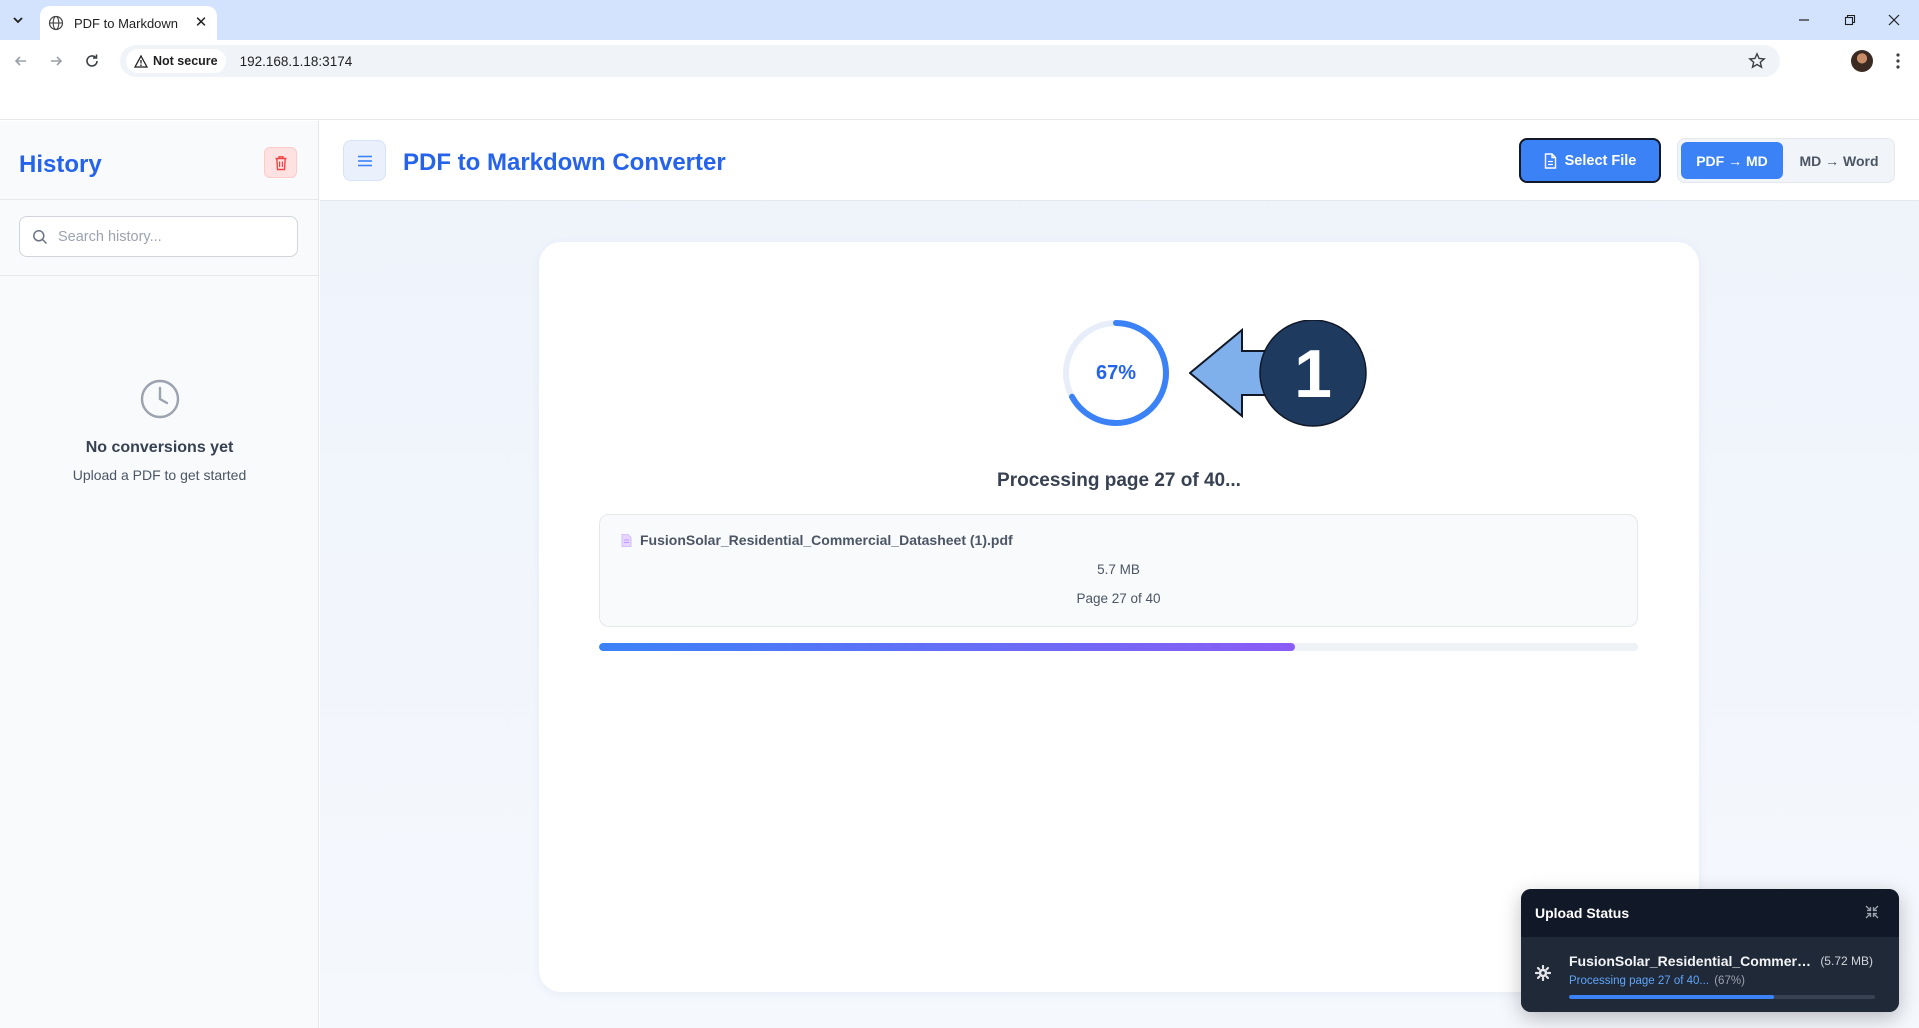 This screenshot has height=1028, width=1919. I want to click on arrow-right-icon, so click(57, 61).